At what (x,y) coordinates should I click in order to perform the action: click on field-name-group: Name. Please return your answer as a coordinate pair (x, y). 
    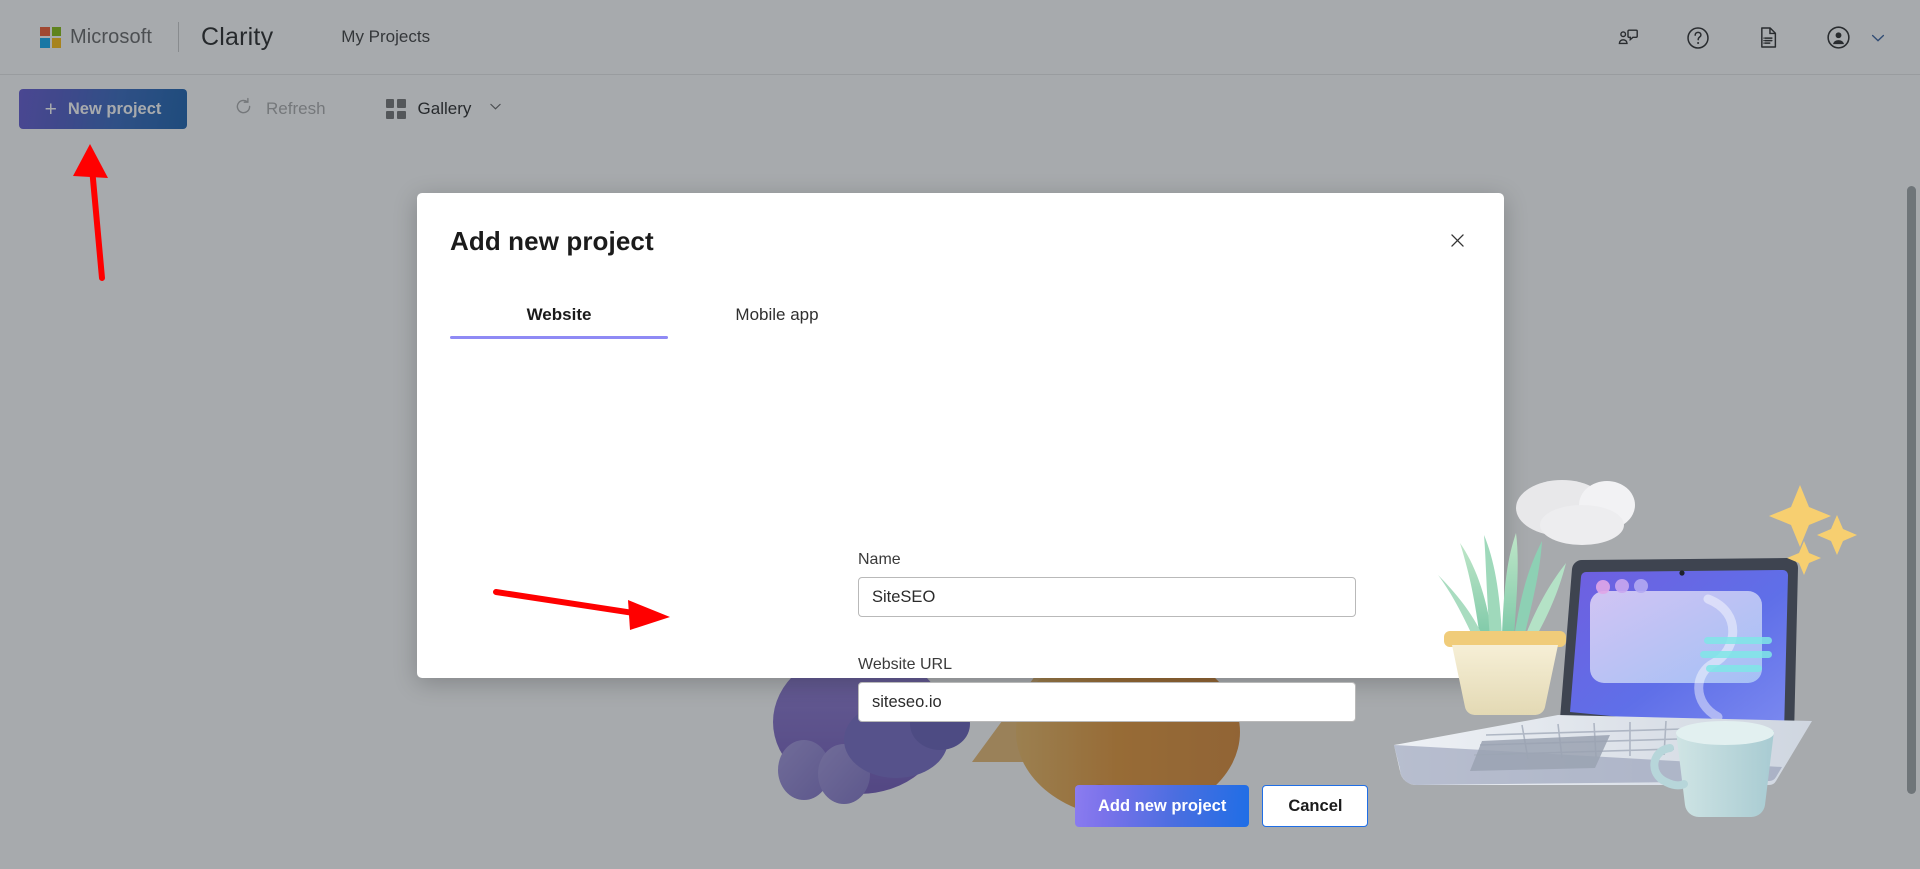
    Looking at the image, I should click on (1107, 584).